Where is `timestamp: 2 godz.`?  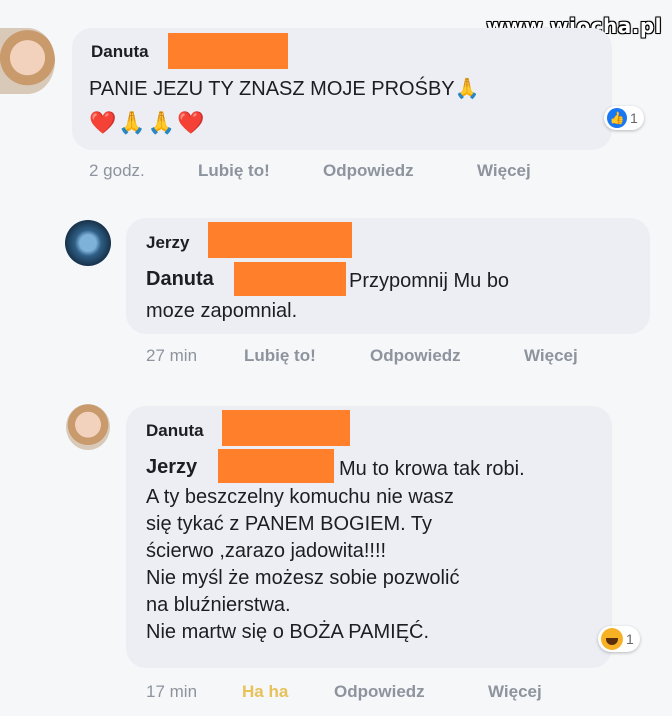 timestamp: 2 godz. is located at coordinates (117, 171).